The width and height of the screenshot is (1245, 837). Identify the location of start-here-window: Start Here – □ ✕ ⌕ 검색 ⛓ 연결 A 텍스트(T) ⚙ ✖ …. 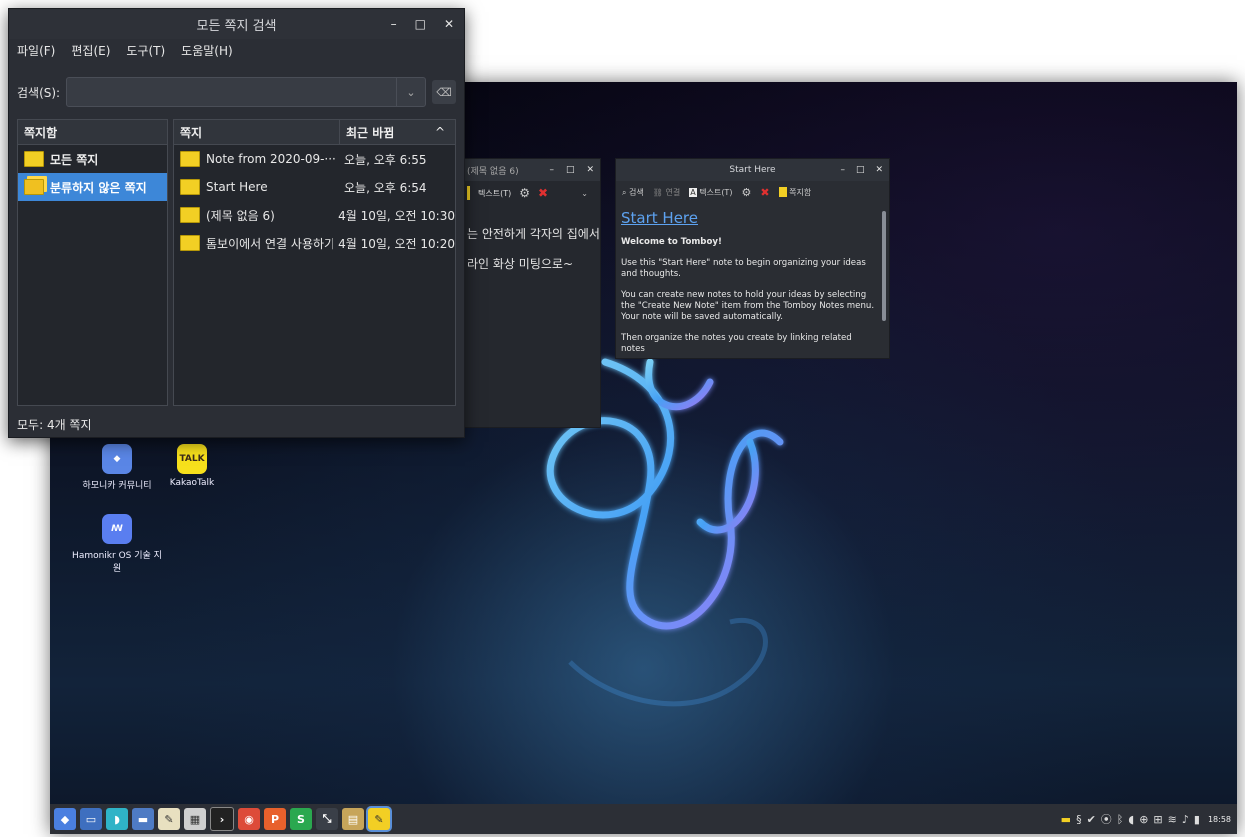
(752, 258).